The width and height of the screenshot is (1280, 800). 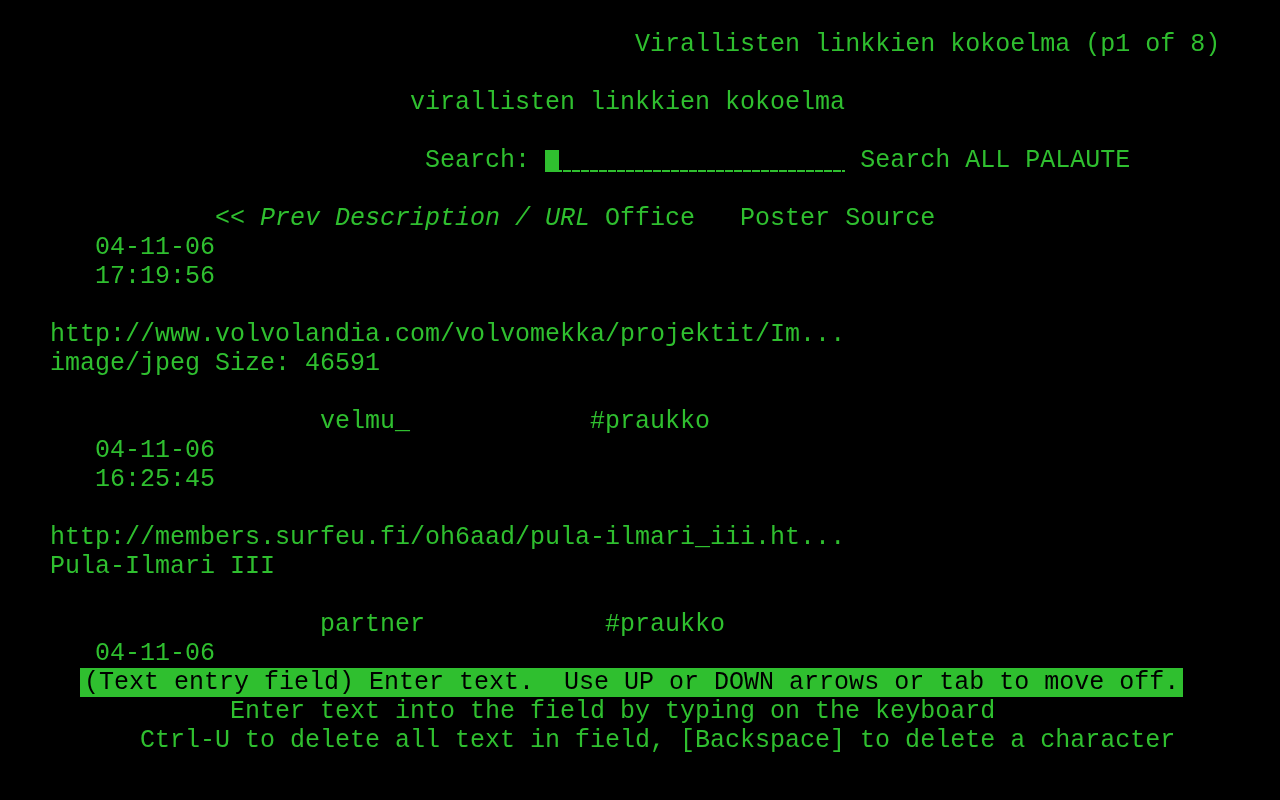 What do you see at coordinates (928, 44) in the screenshot?
I see `page-title: Virallisten linkkien kokoelma (p1 of 8)` at bounding box center [928, 44].